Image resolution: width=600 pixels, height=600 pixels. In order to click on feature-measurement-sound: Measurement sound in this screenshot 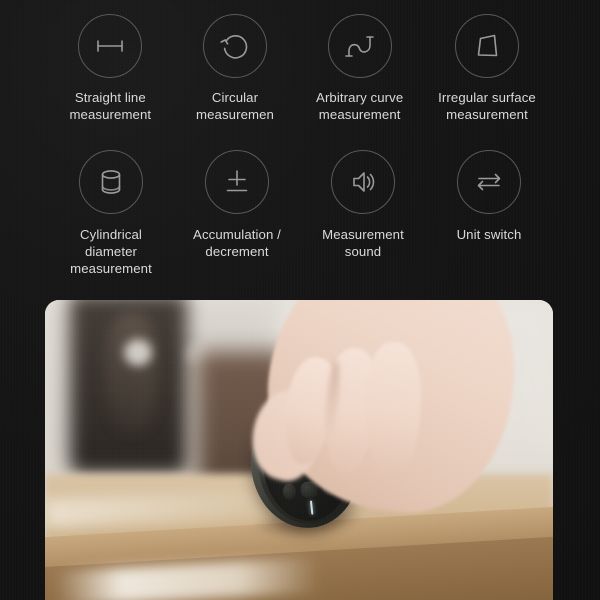, I will do `click(363, 202)`.